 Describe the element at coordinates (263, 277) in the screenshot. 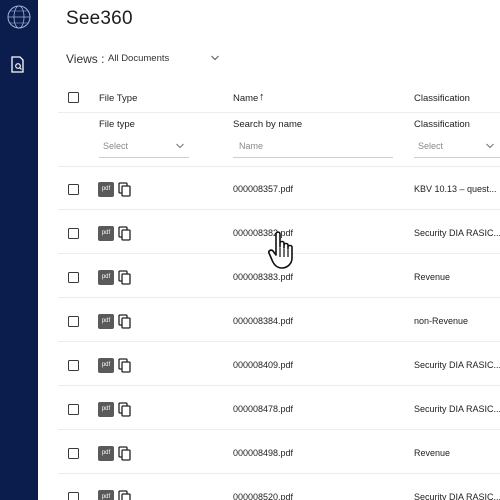

I see `file-name: 000008383.pdf` at that location.